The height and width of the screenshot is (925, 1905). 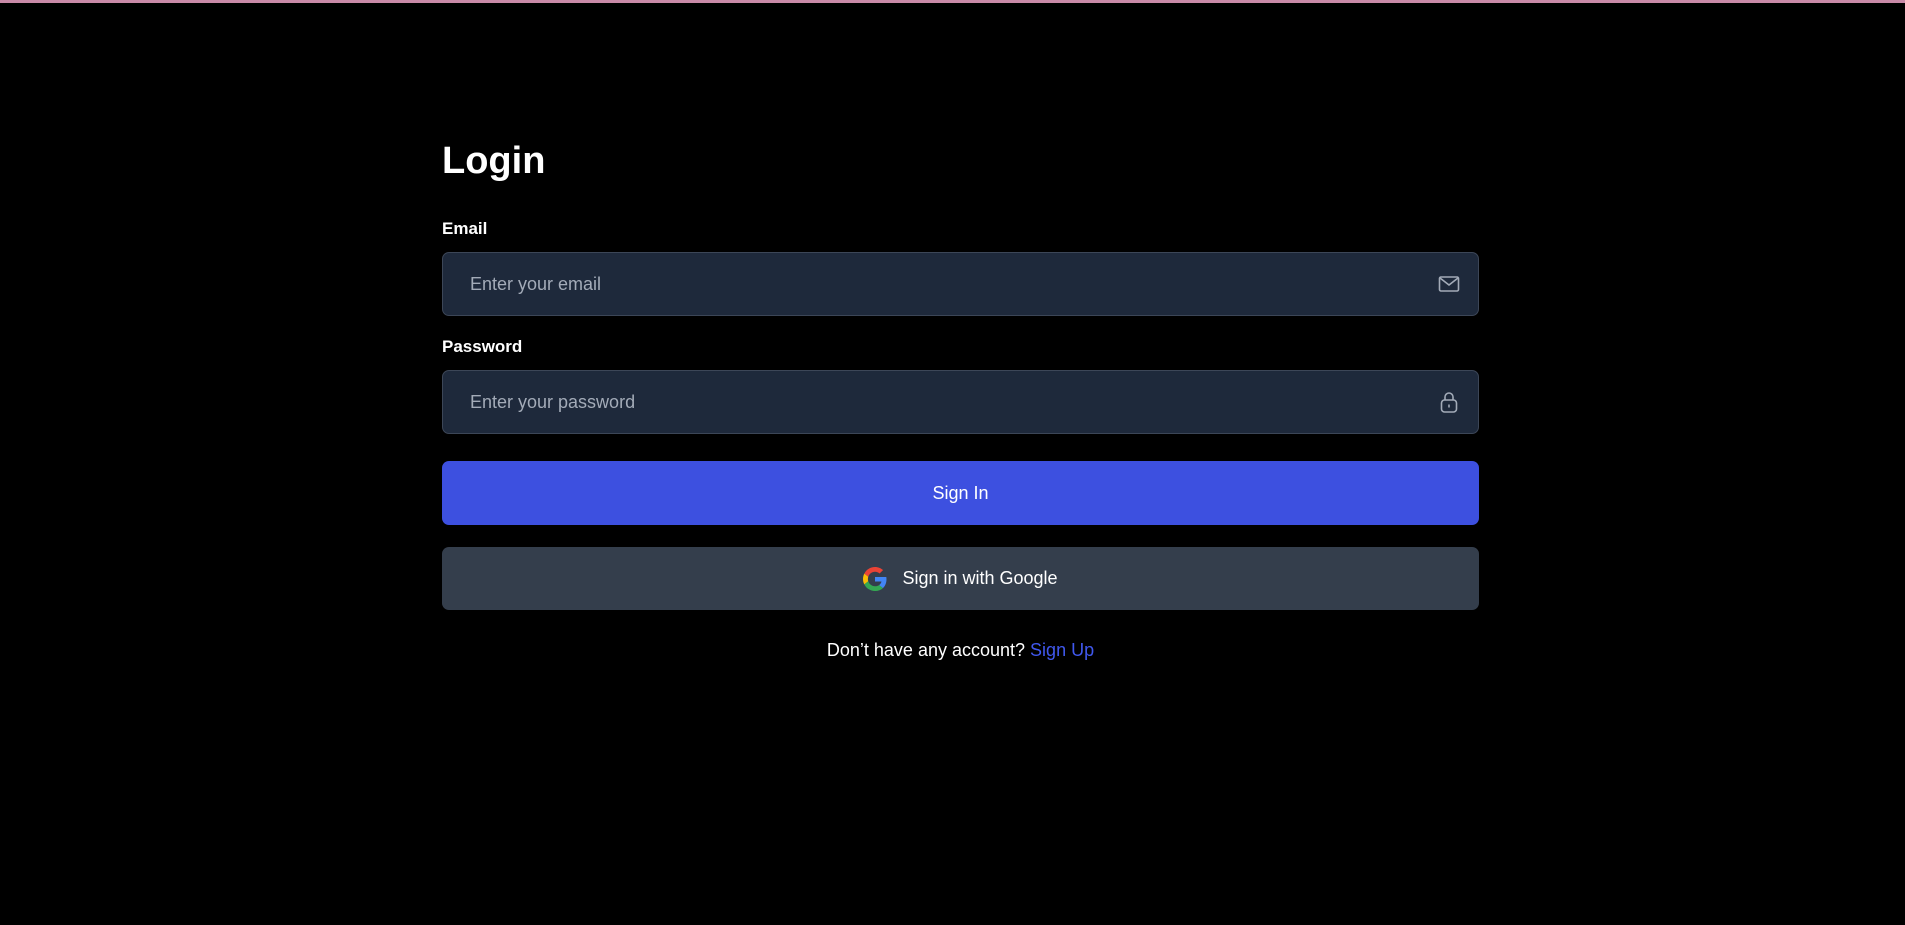 I want to click on email-label: Email, so click(x=465, y=228).